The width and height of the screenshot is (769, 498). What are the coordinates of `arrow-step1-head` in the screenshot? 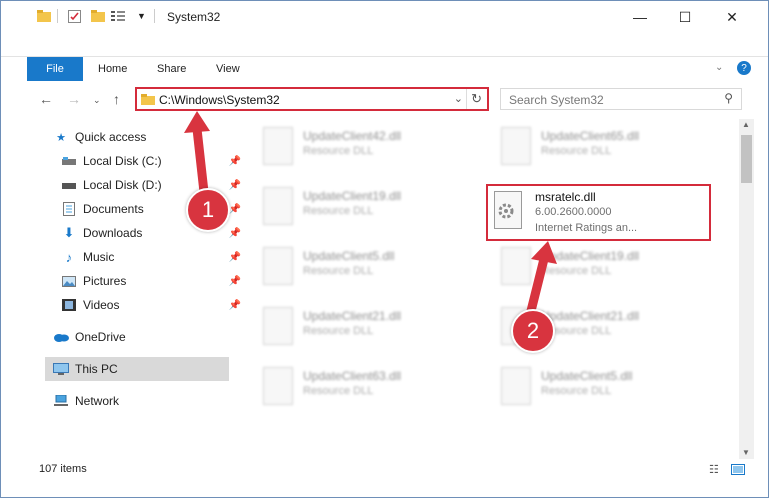 It's located at (197, 122).